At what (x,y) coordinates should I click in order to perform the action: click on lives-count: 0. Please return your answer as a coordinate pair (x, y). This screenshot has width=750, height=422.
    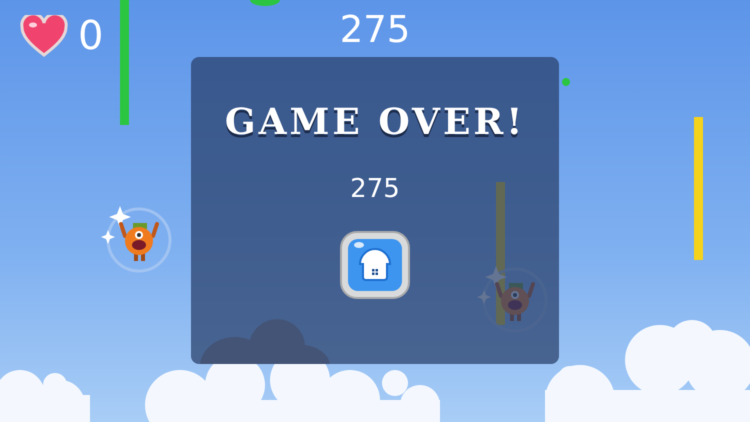
    Looking at the image, I should click on (91, 36).